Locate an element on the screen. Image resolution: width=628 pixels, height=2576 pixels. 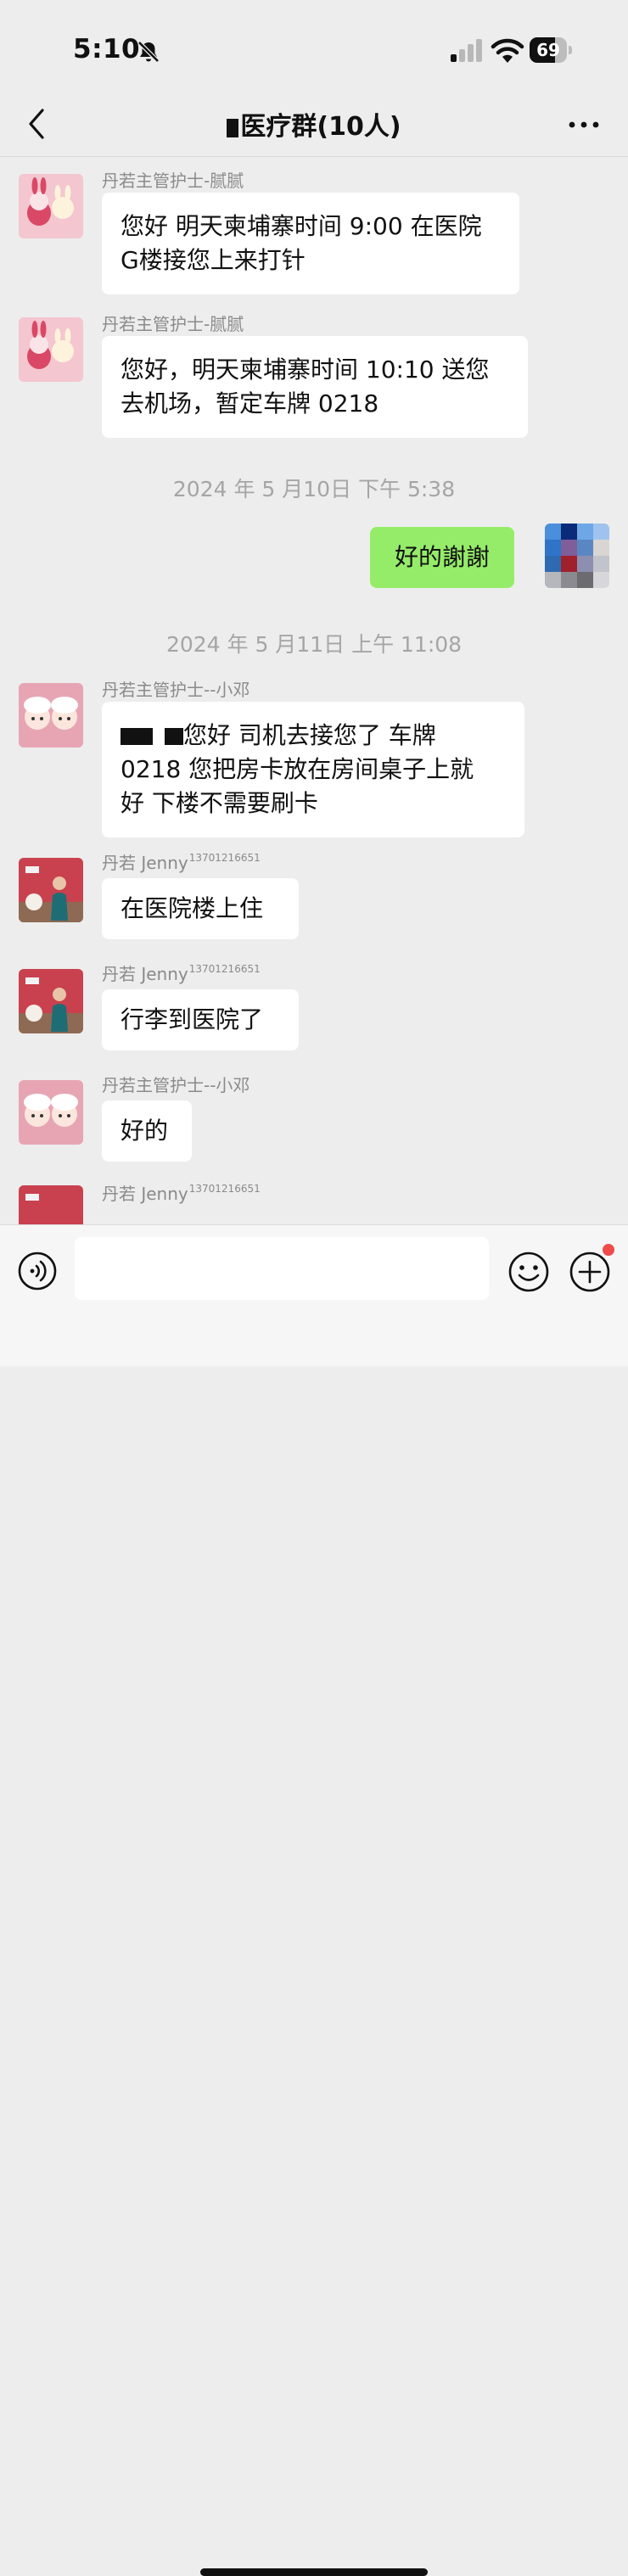
message-bubble: 您好，明天柬埔寨时间 10:10 送您 去机场，暂定车牌 0218 is located at coordinates (315, 387).